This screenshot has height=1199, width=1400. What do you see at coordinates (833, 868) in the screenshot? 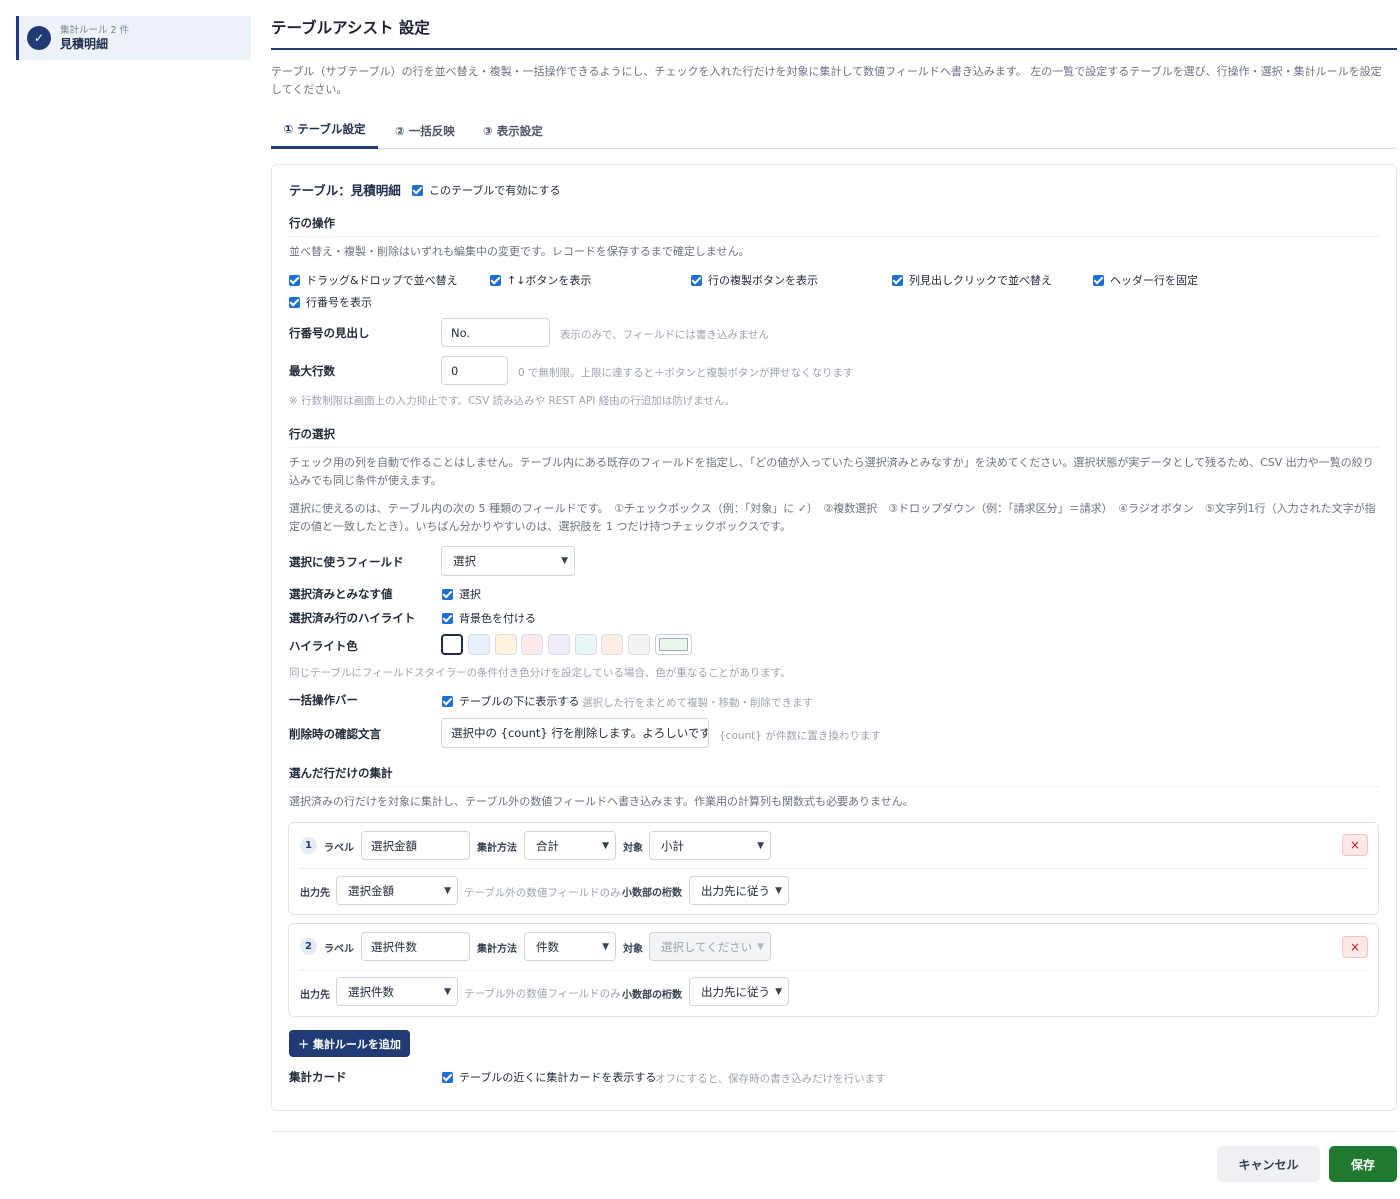
I see `rule-divider` at bounding box center [833, 868].